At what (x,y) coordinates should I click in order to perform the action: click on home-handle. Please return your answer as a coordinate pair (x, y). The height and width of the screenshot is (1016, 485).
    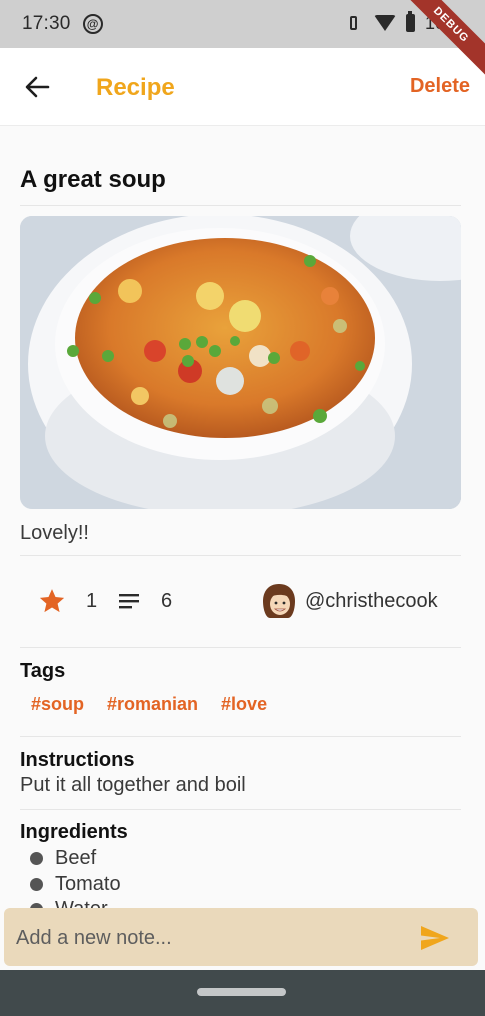
    Looking at the image, I should click on (241, 992).